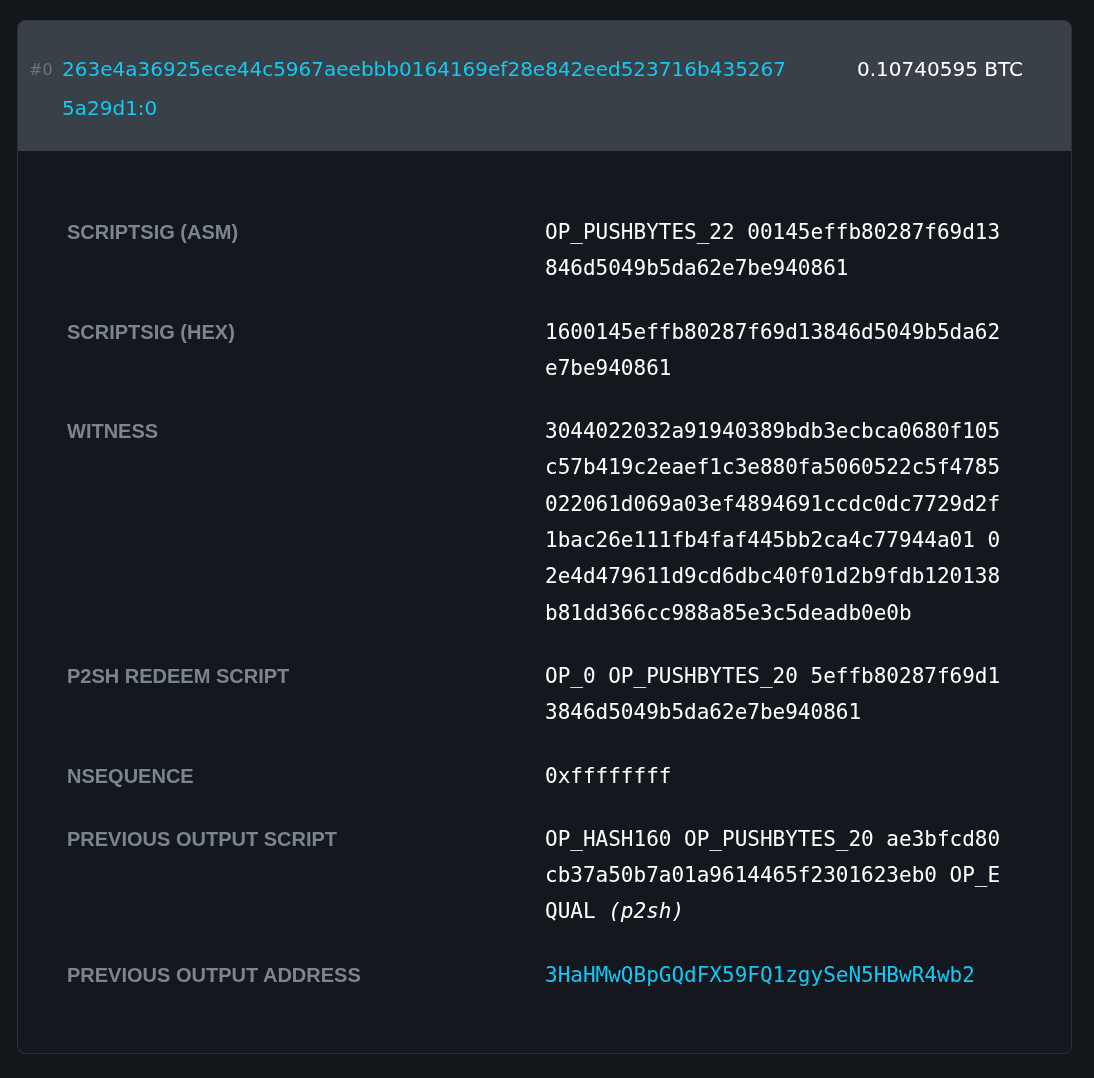  I want to click on address-link: 3HaHMwQBpGQdFX59FQ1zgySeN5HBwR4wb2, so click(760, 974).